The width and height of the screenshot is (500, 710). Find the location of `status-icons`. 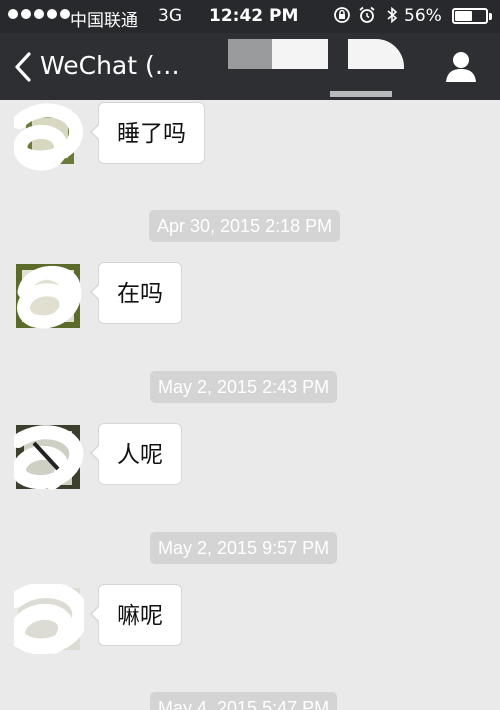

status-icons is located at coordinates (367, 15).